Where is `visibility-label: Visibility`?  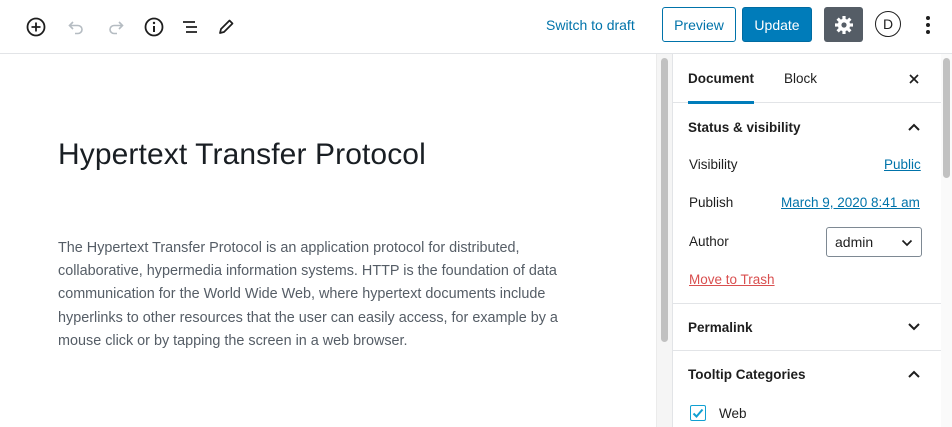
visibility-label: Visibility is located at coordinates (713, 164).